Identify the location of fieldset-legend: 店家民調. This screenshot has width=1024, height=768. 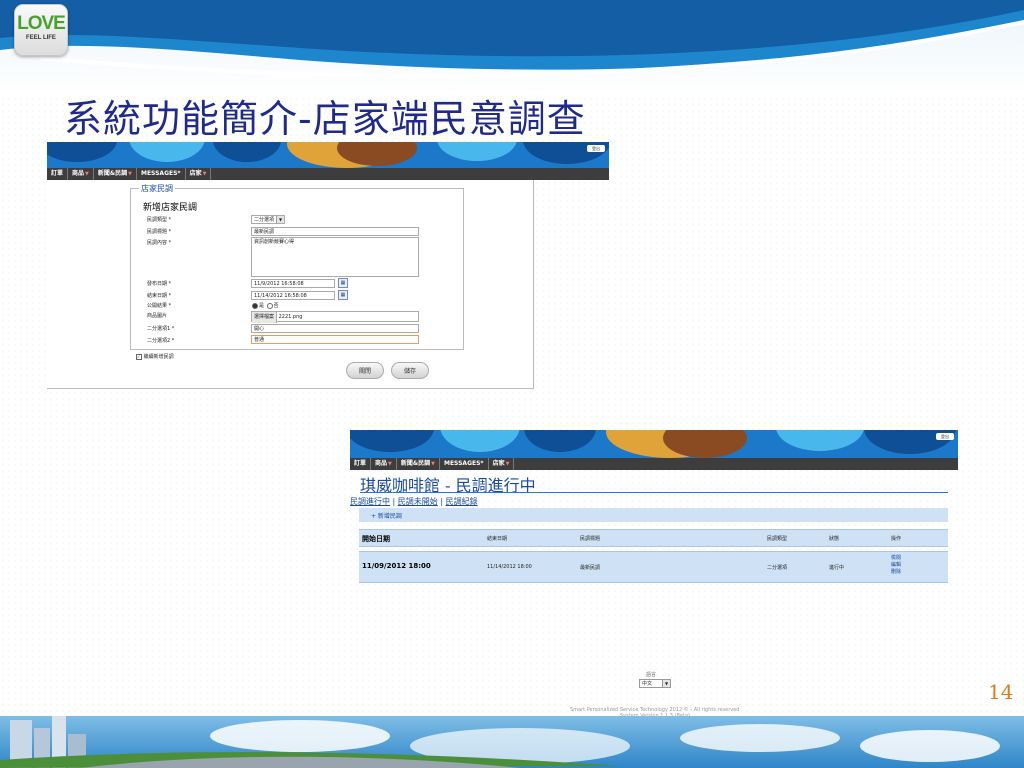
(157, 188).